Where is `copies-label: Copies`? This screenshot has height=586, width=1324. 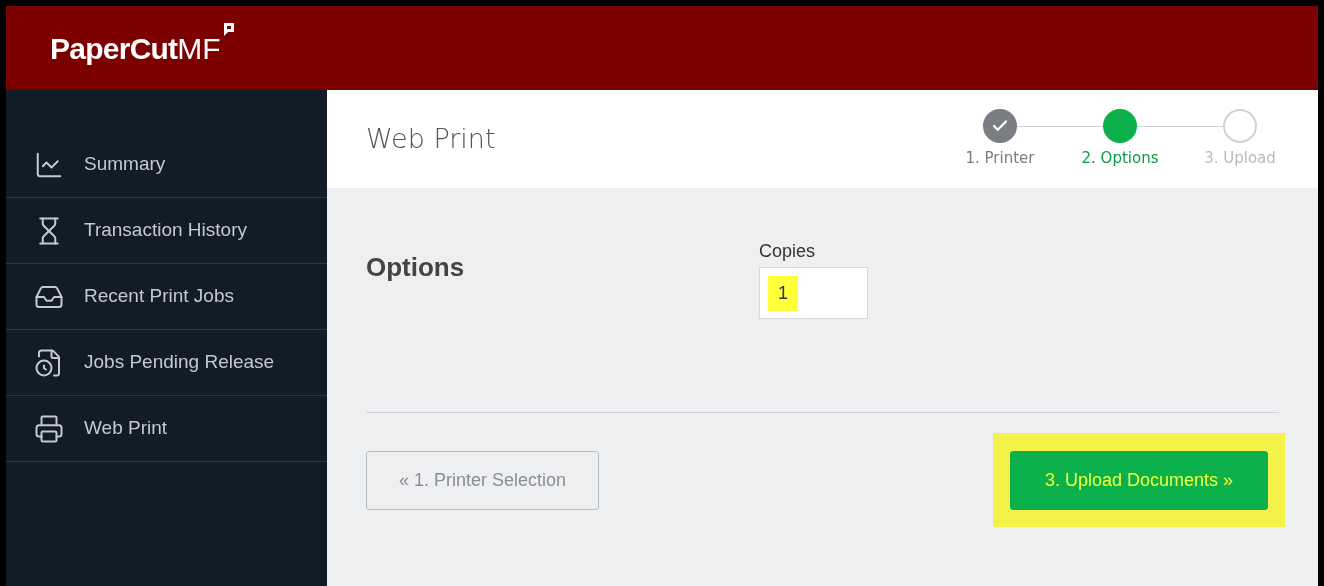
copies-label: Copies is located at coordinates (788, 251).